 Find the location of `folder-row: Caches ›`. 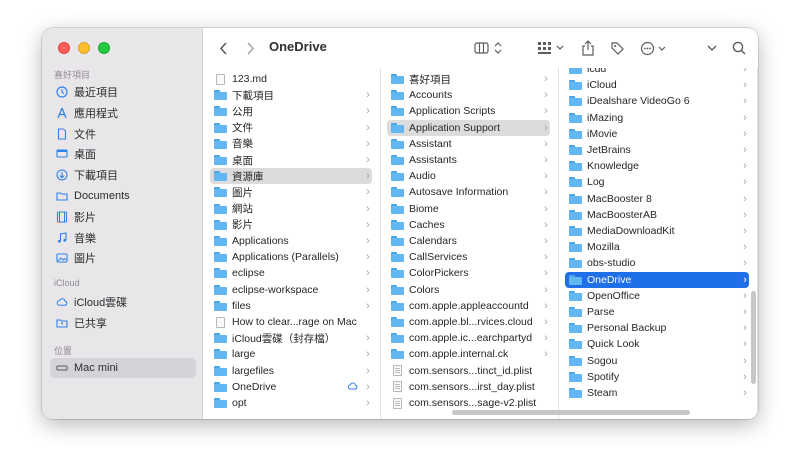

folder-row: Caches › is located at coordinates (468, 225).